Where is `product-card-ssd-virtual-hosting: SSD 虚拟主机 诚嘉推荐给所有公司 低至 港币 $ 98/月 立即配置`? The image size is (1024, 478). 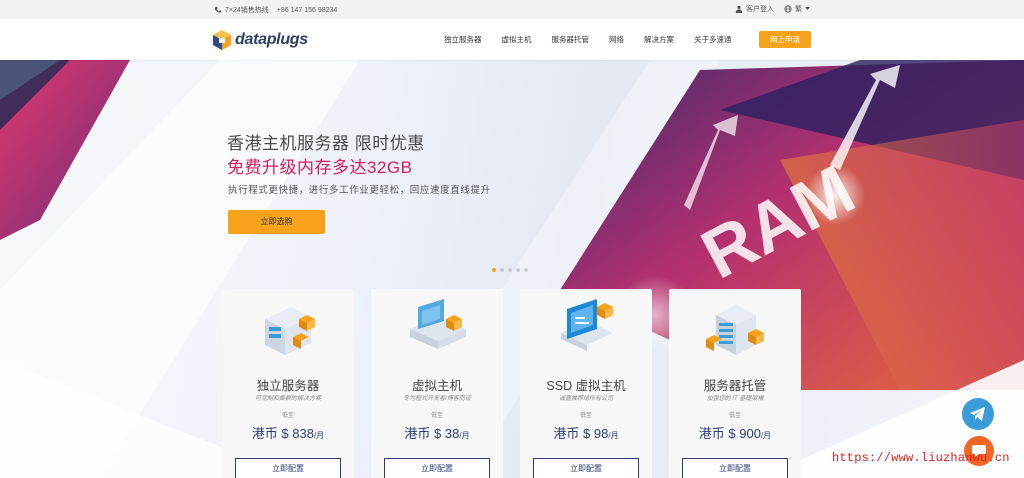
product-card-ssd-virtual-hosting: SSD 虚拟主机 诚嘉推荐给所有公司 低至 港币 $ 98/月 立即配置 is located at coordinates (586, 383).